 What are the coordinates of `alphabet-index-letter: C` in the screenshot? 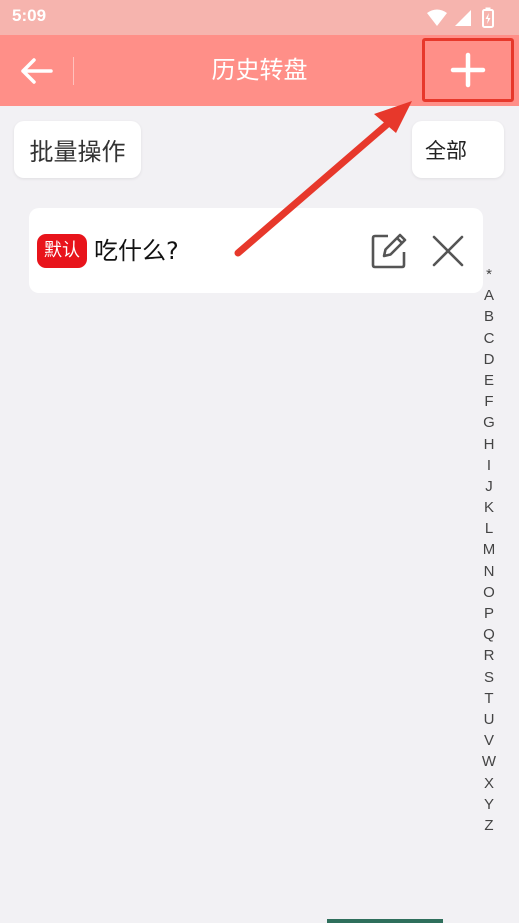 It's located at (489, 338).